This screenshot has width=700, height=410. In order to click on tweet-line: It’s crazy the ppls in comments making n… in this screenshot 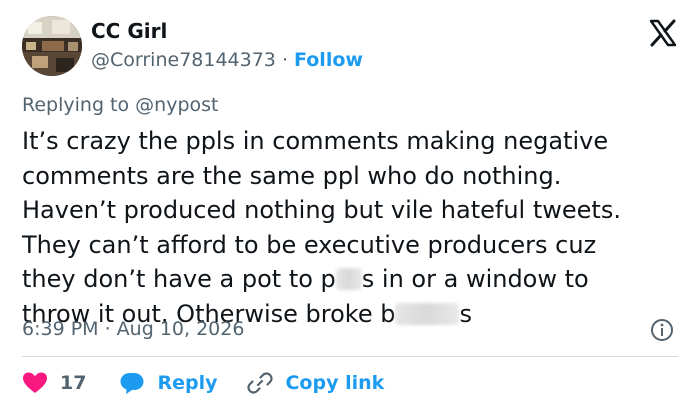, I will do `click(315, 141)`.